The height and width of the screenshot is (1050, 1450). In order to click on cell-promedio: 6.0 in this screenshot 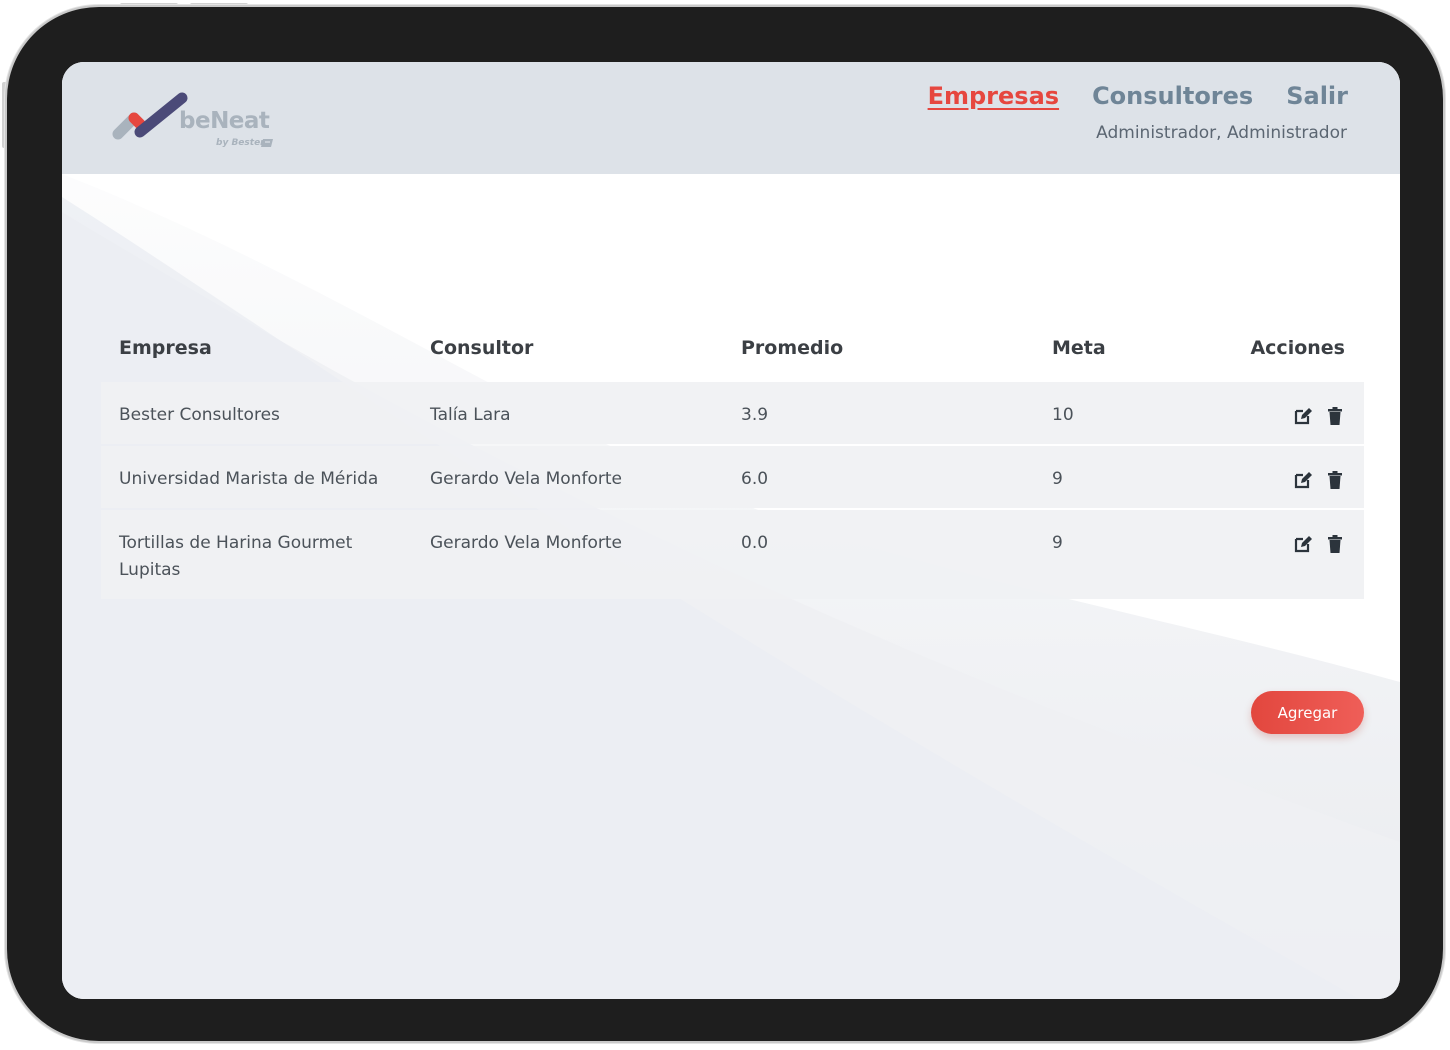, I will do `click(755, 479)`.